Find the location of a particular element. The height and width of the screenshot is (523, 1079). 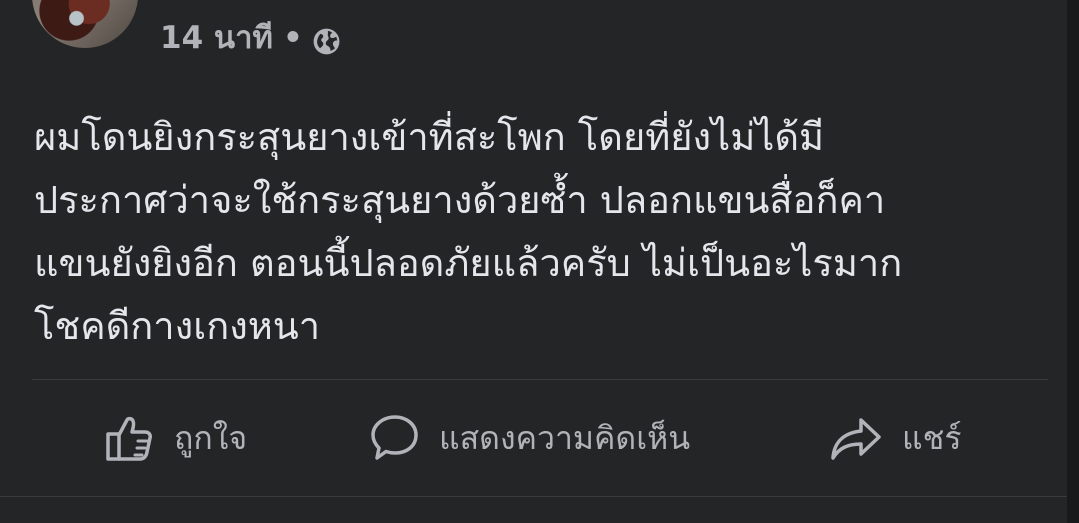

thumbs-up-icon is located at coordinates (129, 438).